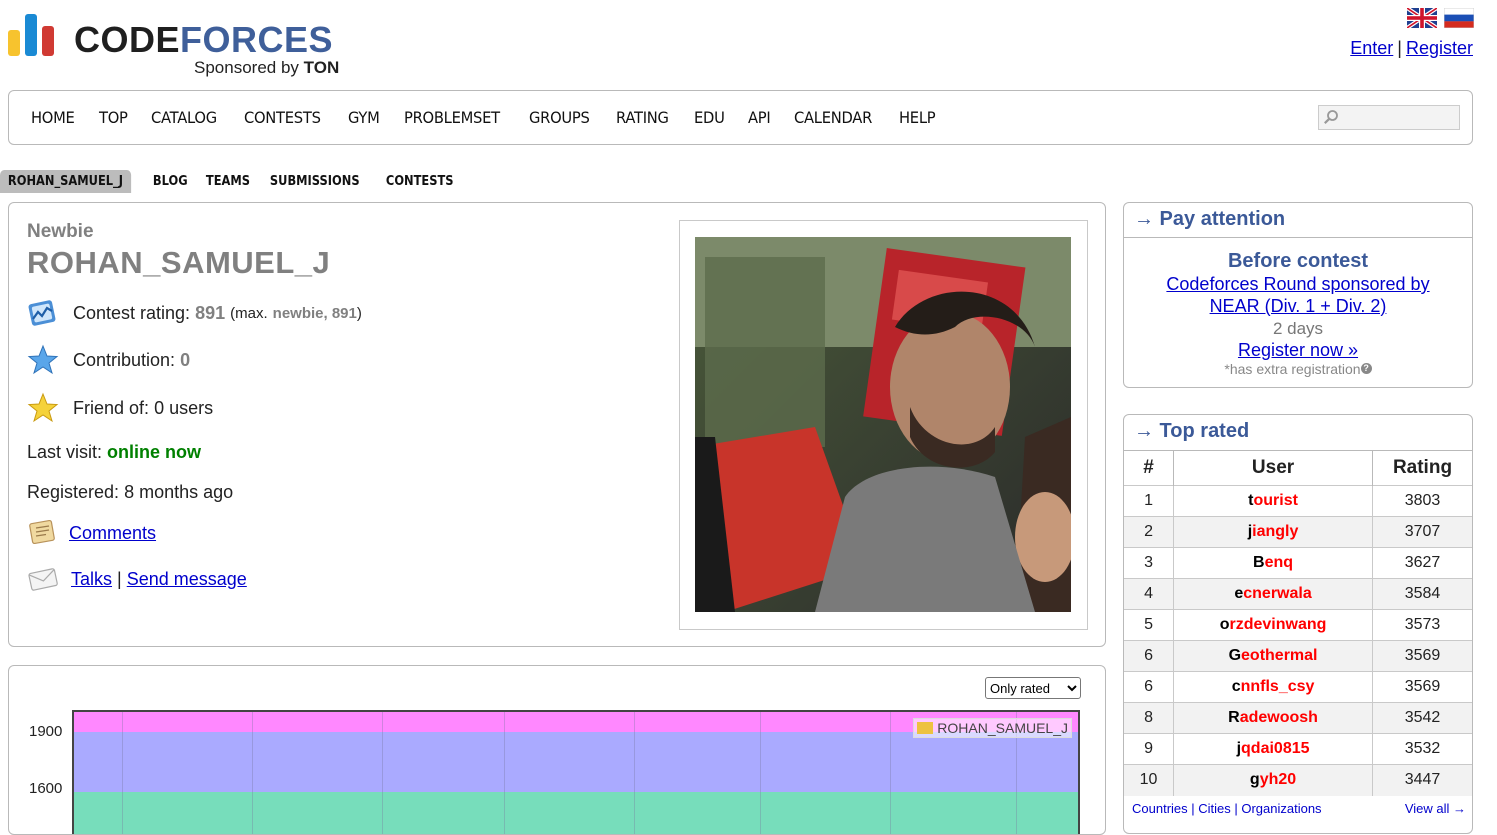 The width and height of the screenshot is (1497, 835). I want to click on logo-bars-icon, so click(34, 35).